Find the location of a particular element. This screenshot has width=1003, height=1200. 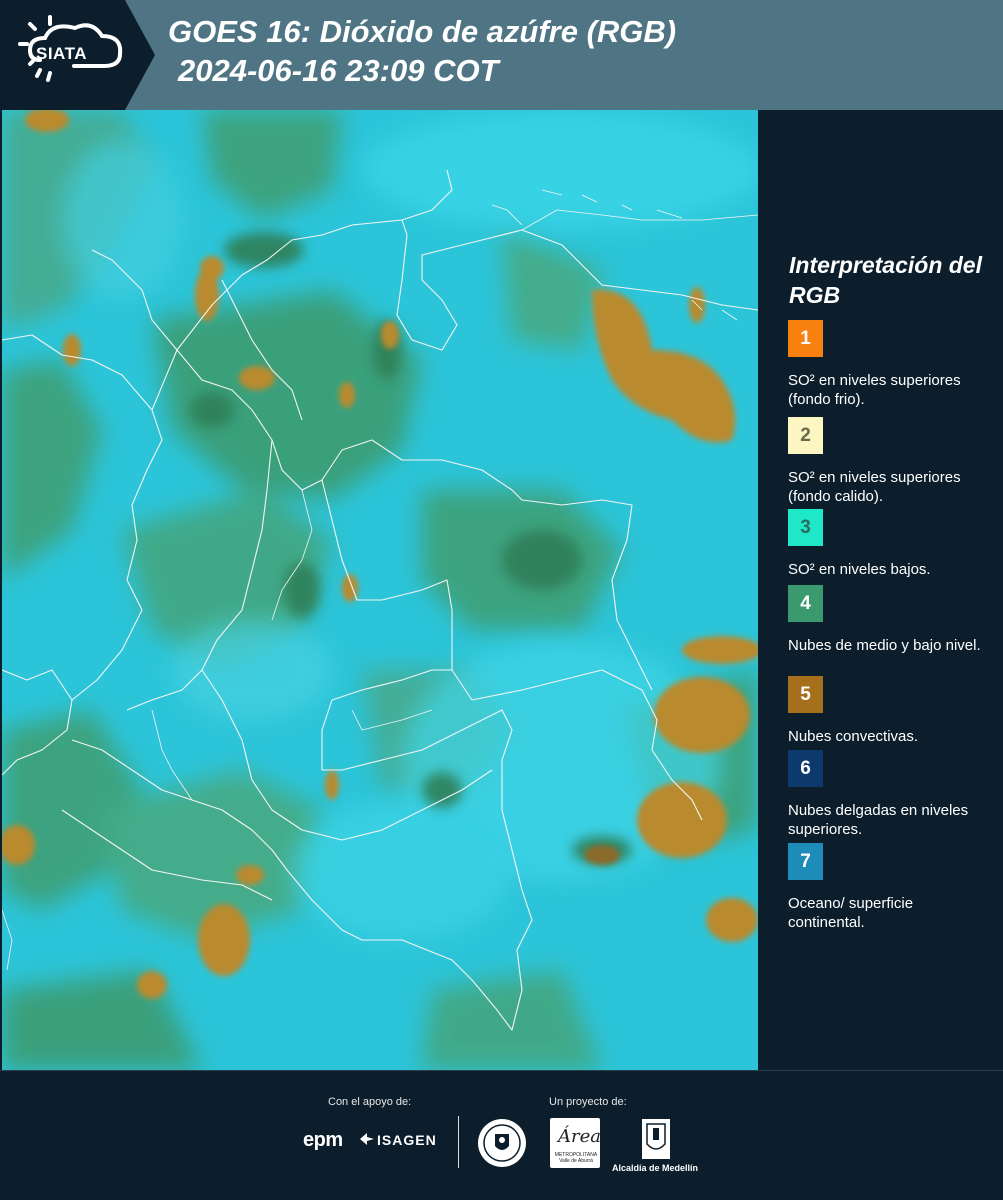

legend-swatch-7: 7 is located at coordinates (805, 861).